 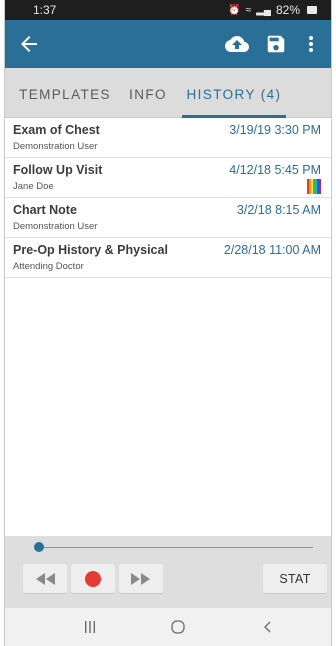 What do you see at coordinates (311, 44) in the screenshot?
I see `more-vertical-icon` at bounding box center [311, 44].